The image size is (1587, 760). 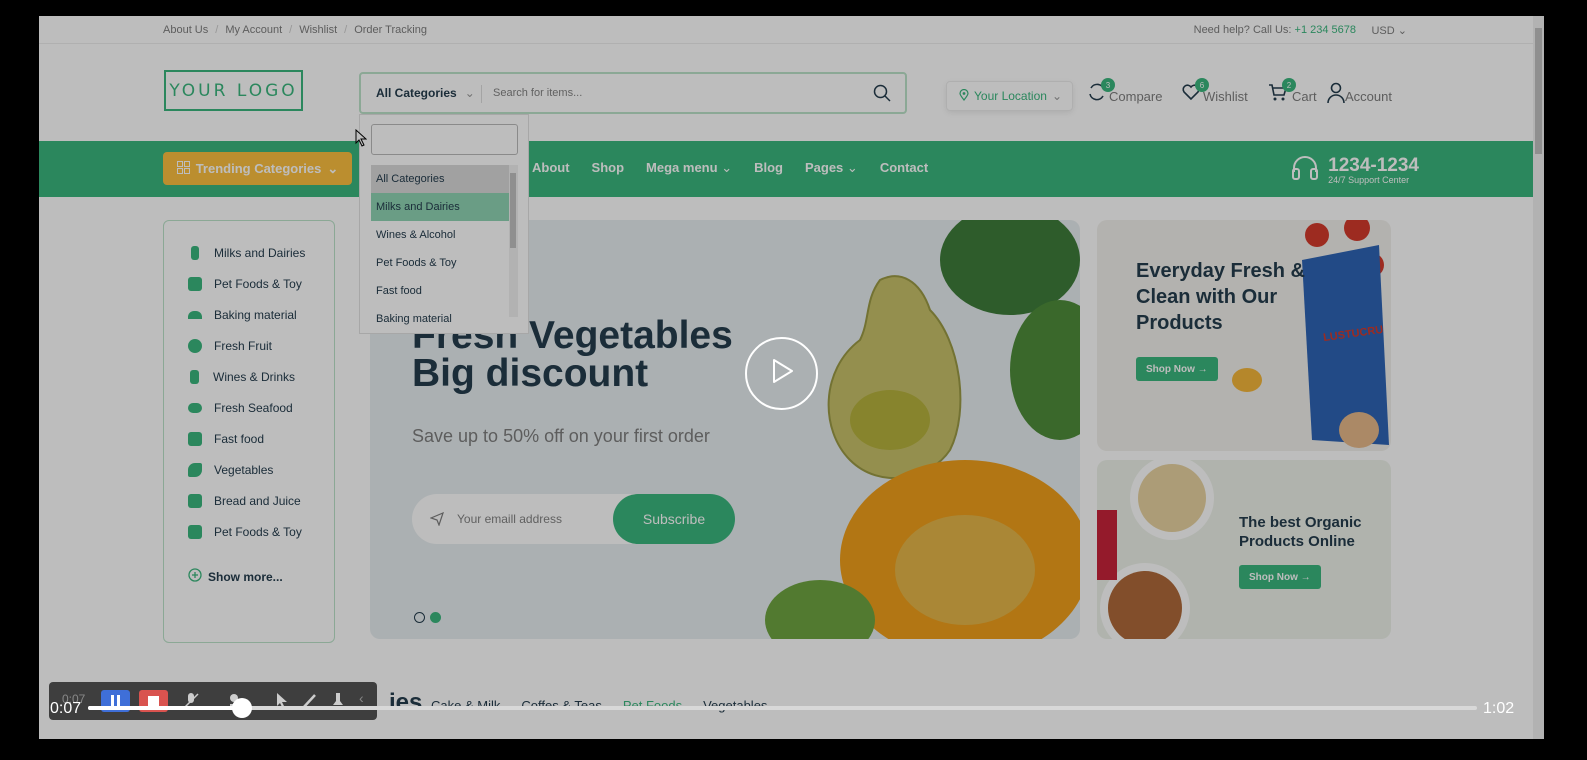 What do you see at coordinates (1214, 91) in the screenshot?
I see `wishlist-link: 6 Wishlist` at bounding box center [1214, 91].